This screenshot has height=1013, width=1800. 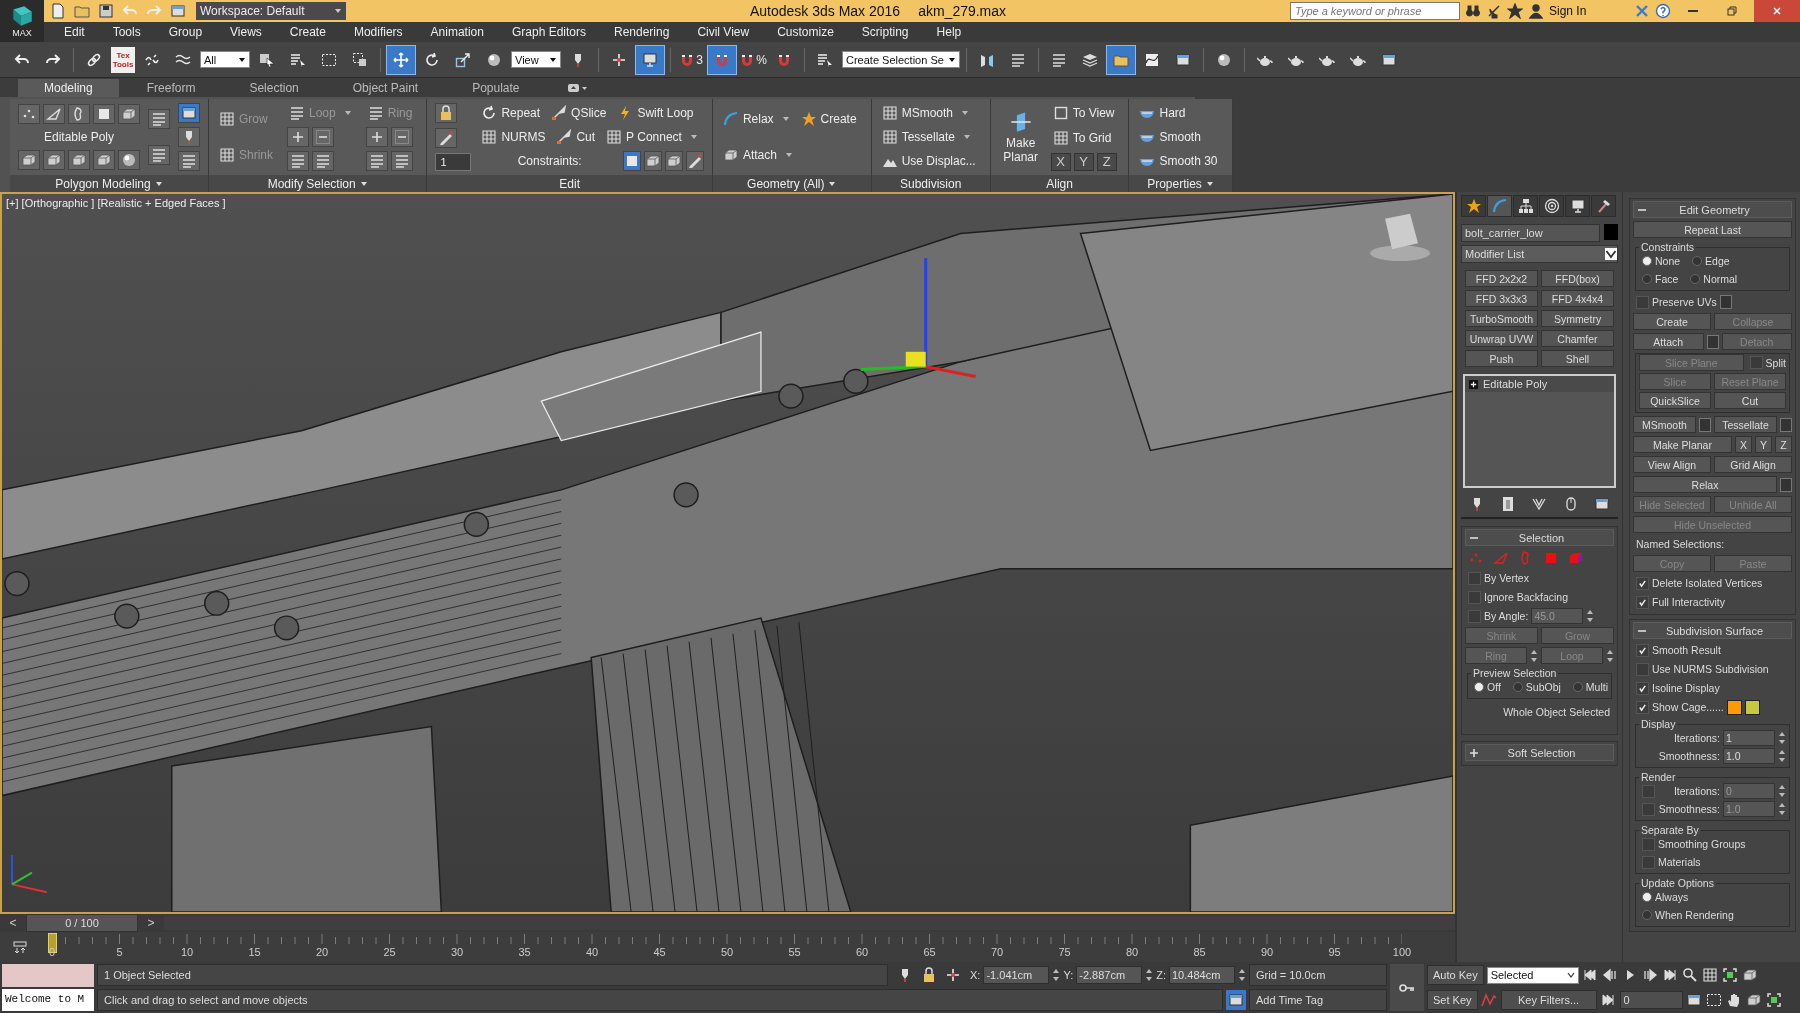 What do you see at coordinates (1749, 756) in the screenshot?
I see `spinner-field: 1.0` at bounding box center [1749, 756].